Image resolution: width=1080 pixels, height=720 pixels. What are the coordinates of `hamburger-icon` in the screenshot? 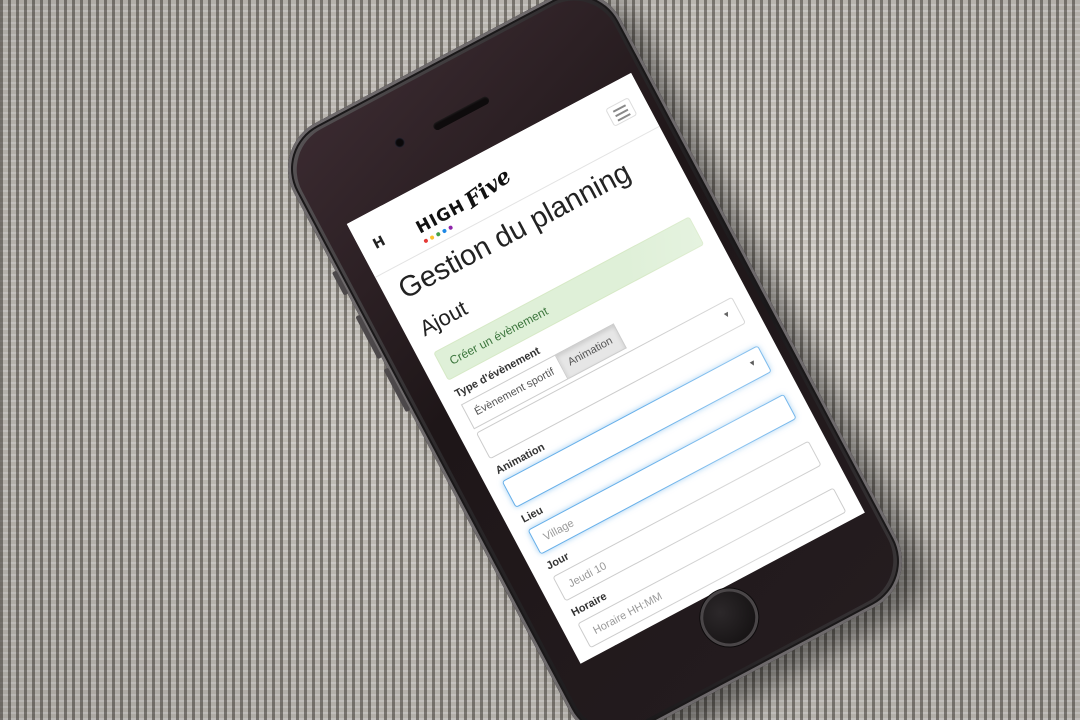 It's located at (621, 112).